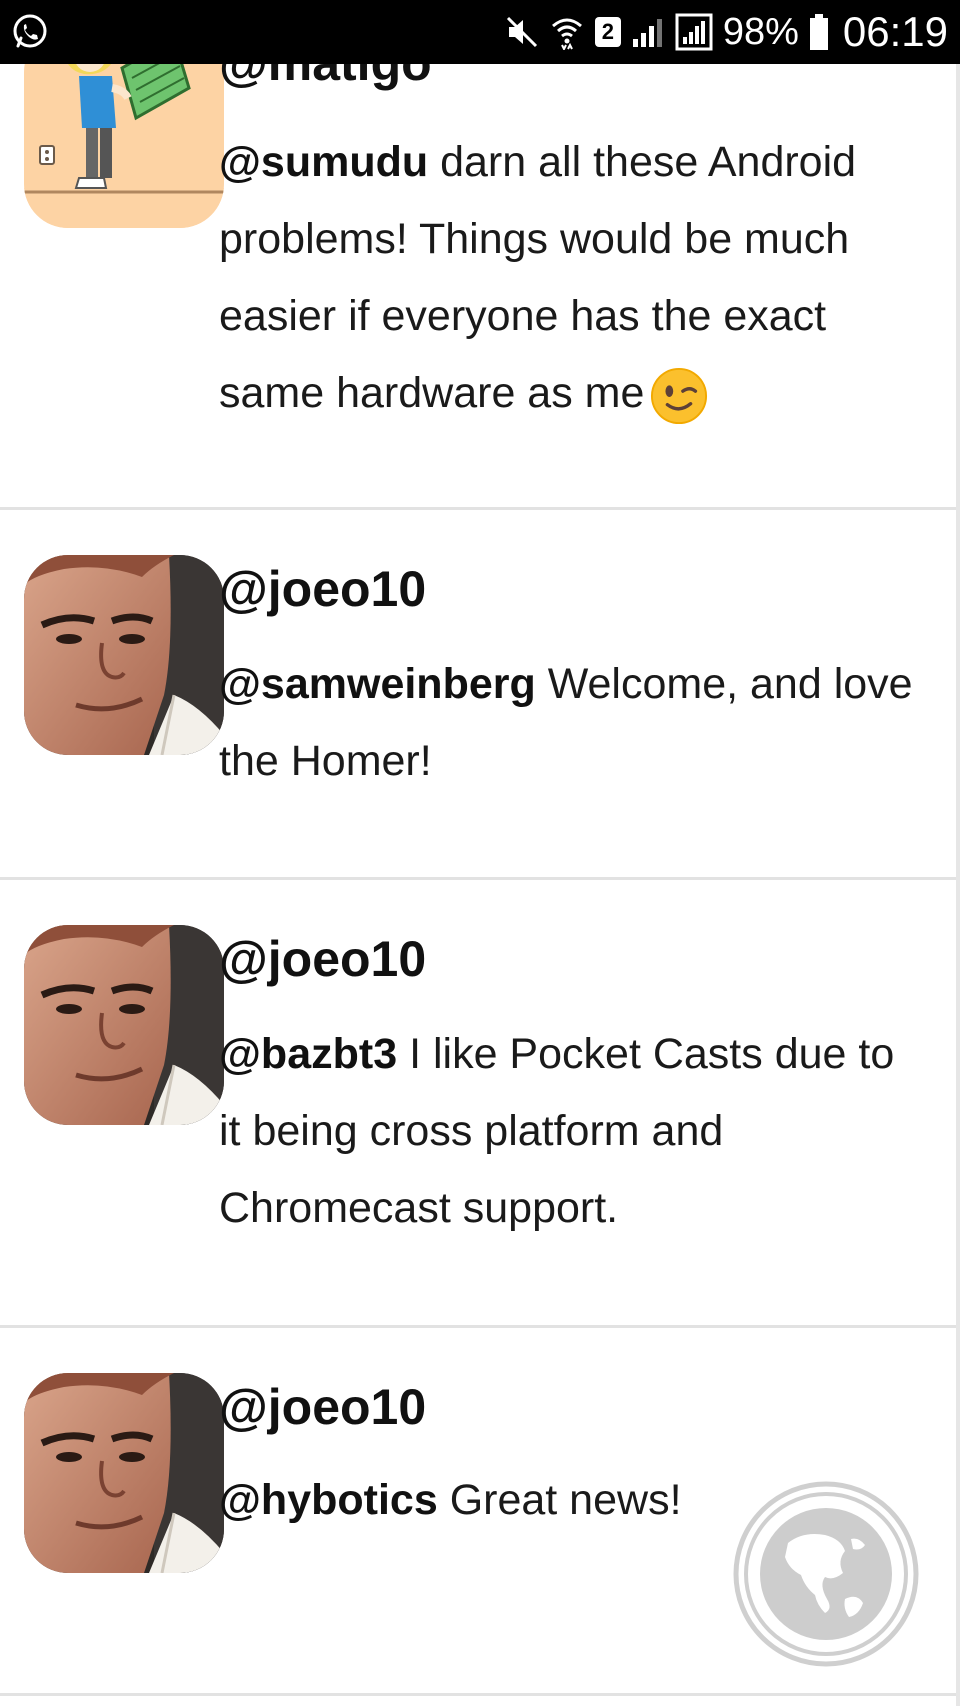  What do you see at coordinates (760, 32) in the screenshot?
I see `battery-percent: 98%` at bounding box center [760, 32].